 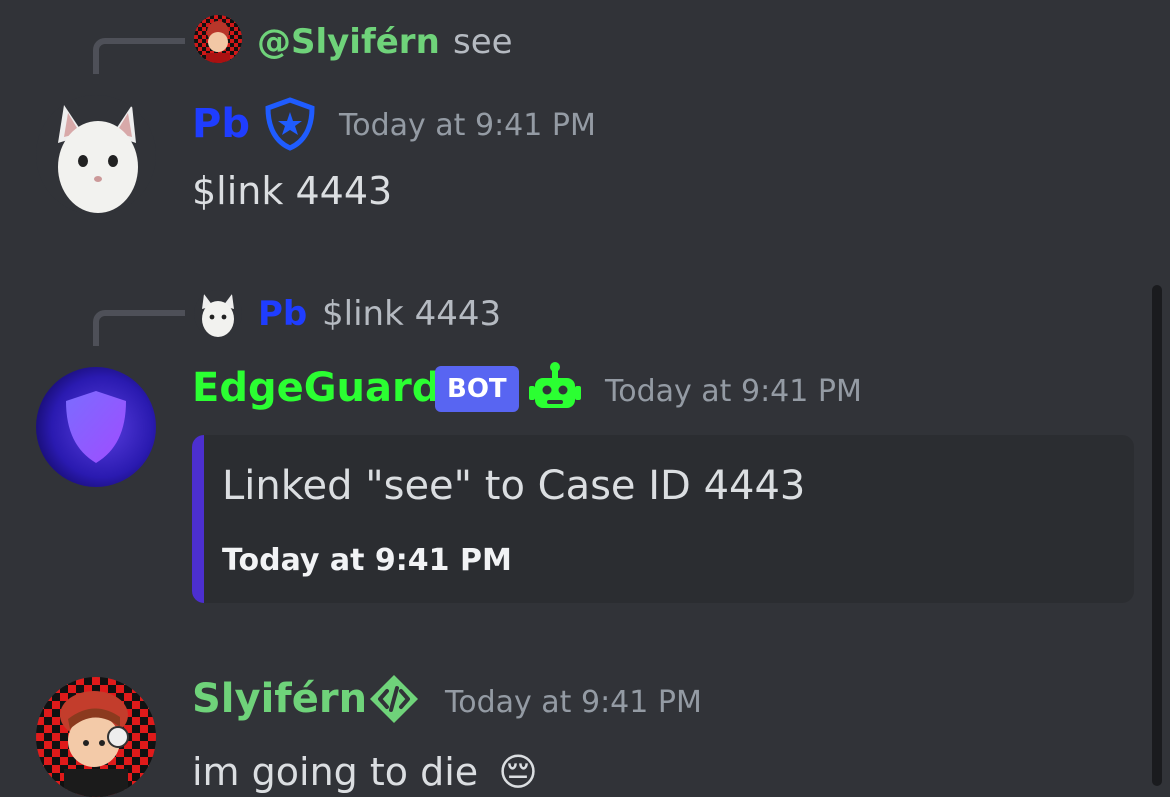 I want to click on reply-avatar-pb, so click(x=218, y=314).